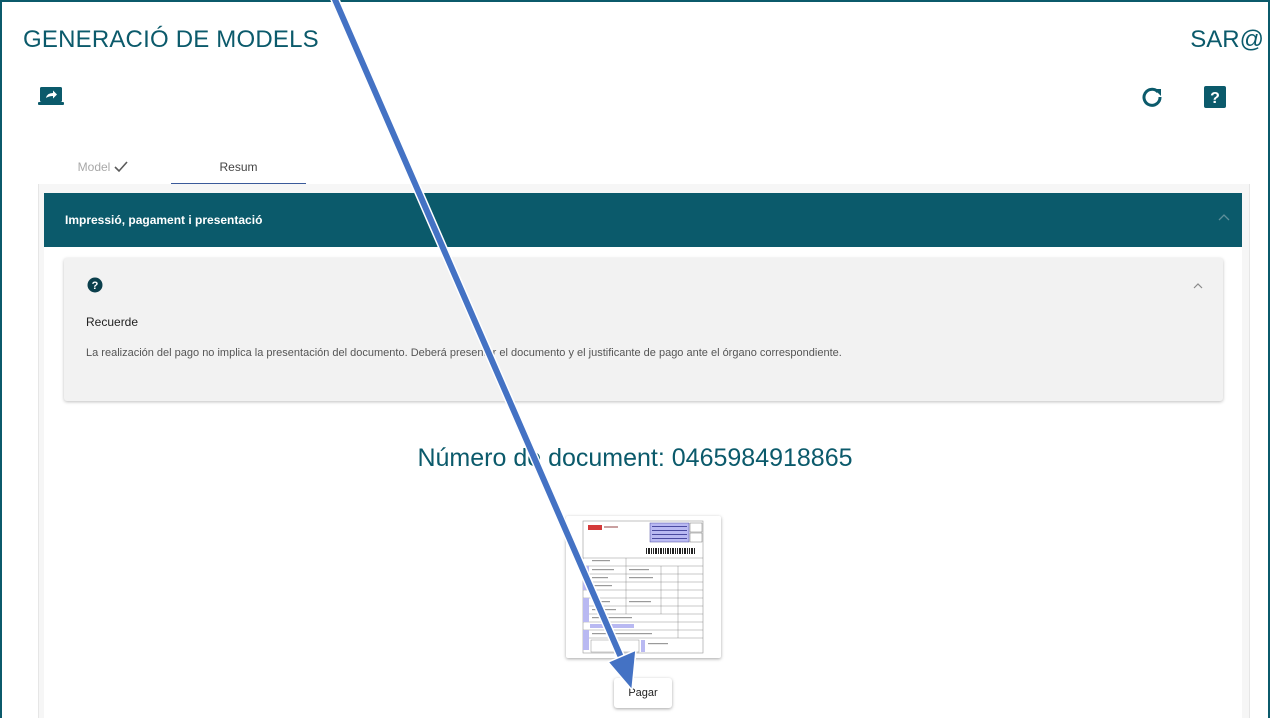 The image size is (1270, 718). Describe the element at coordinates (635, 458) in the screenshot. I see `document-number: Número de document: 0465984918865` at that location.